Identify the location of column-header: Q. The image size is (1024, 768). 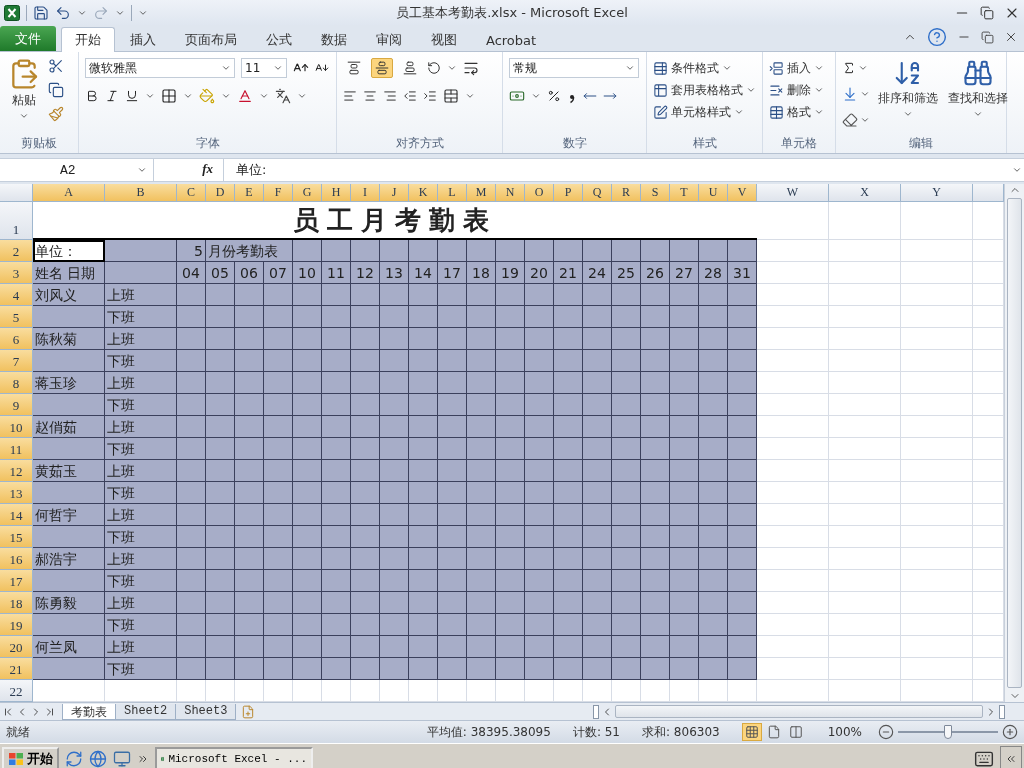
(597, 193).